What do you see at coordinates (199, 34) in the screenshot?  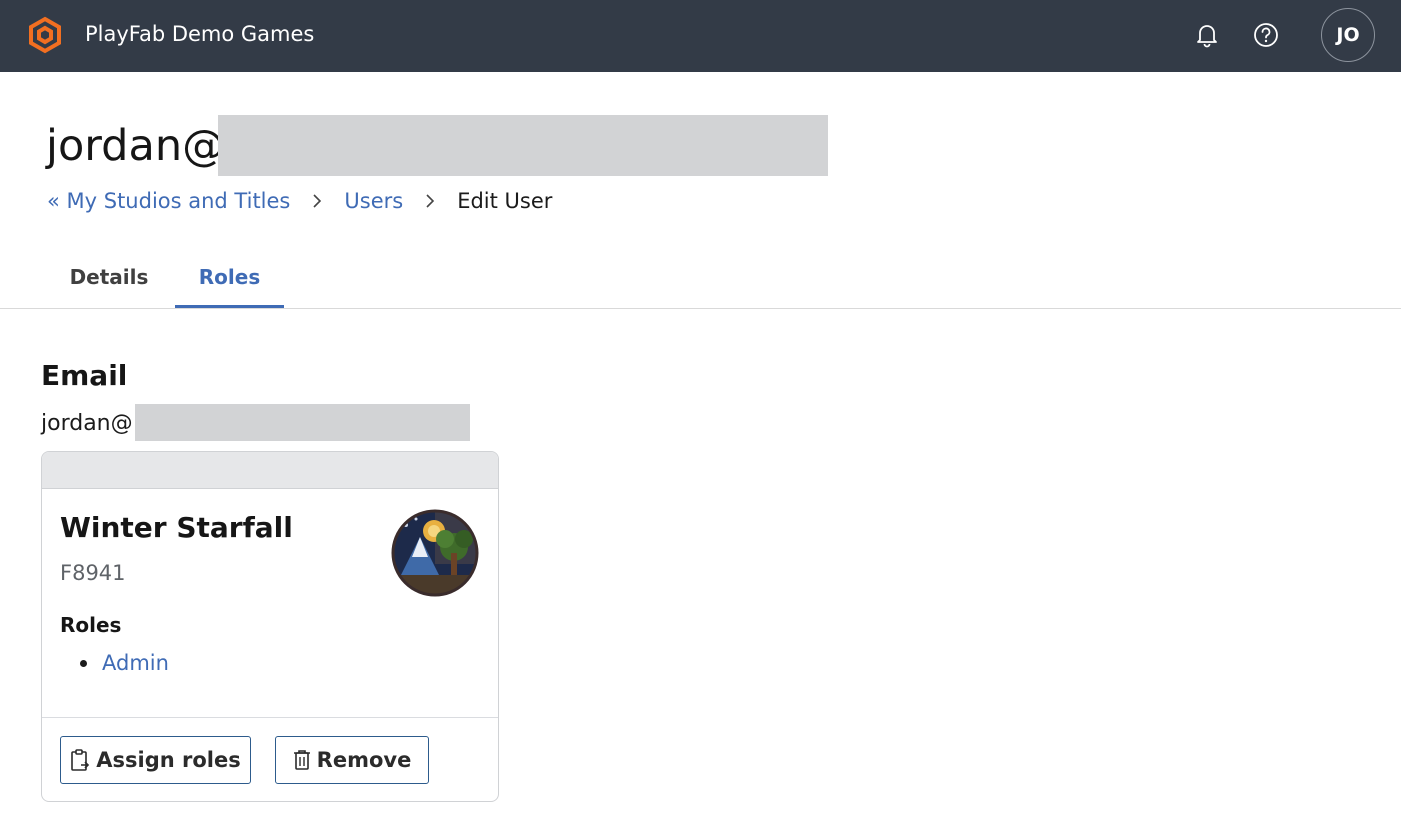 I see `app-title: PlayFab Demo Games` at bounding box center [199, 34].